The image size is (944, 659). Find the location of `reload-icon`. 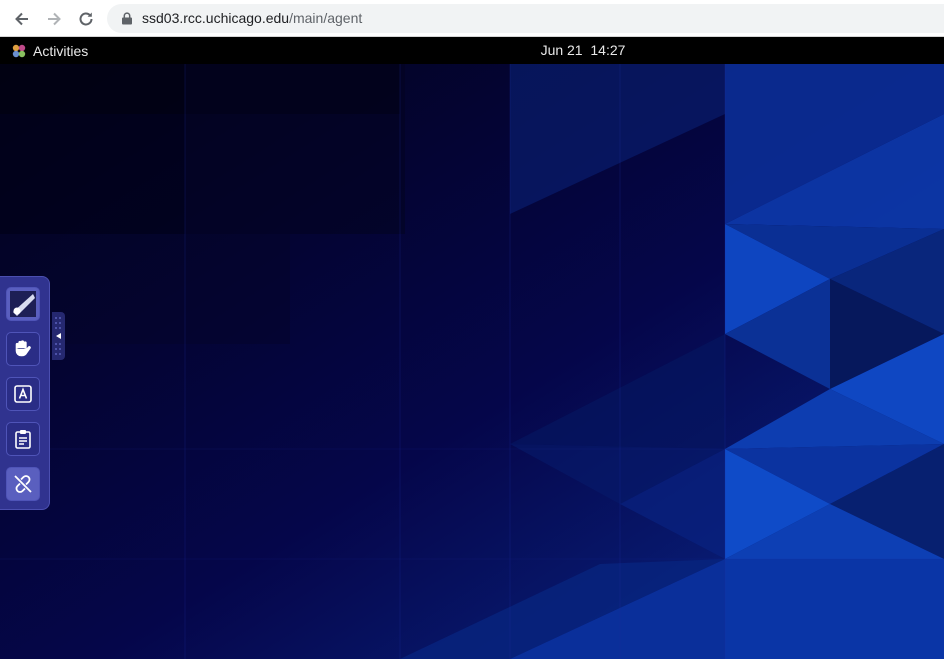

reload-icon is located at coordinates (86, 19).